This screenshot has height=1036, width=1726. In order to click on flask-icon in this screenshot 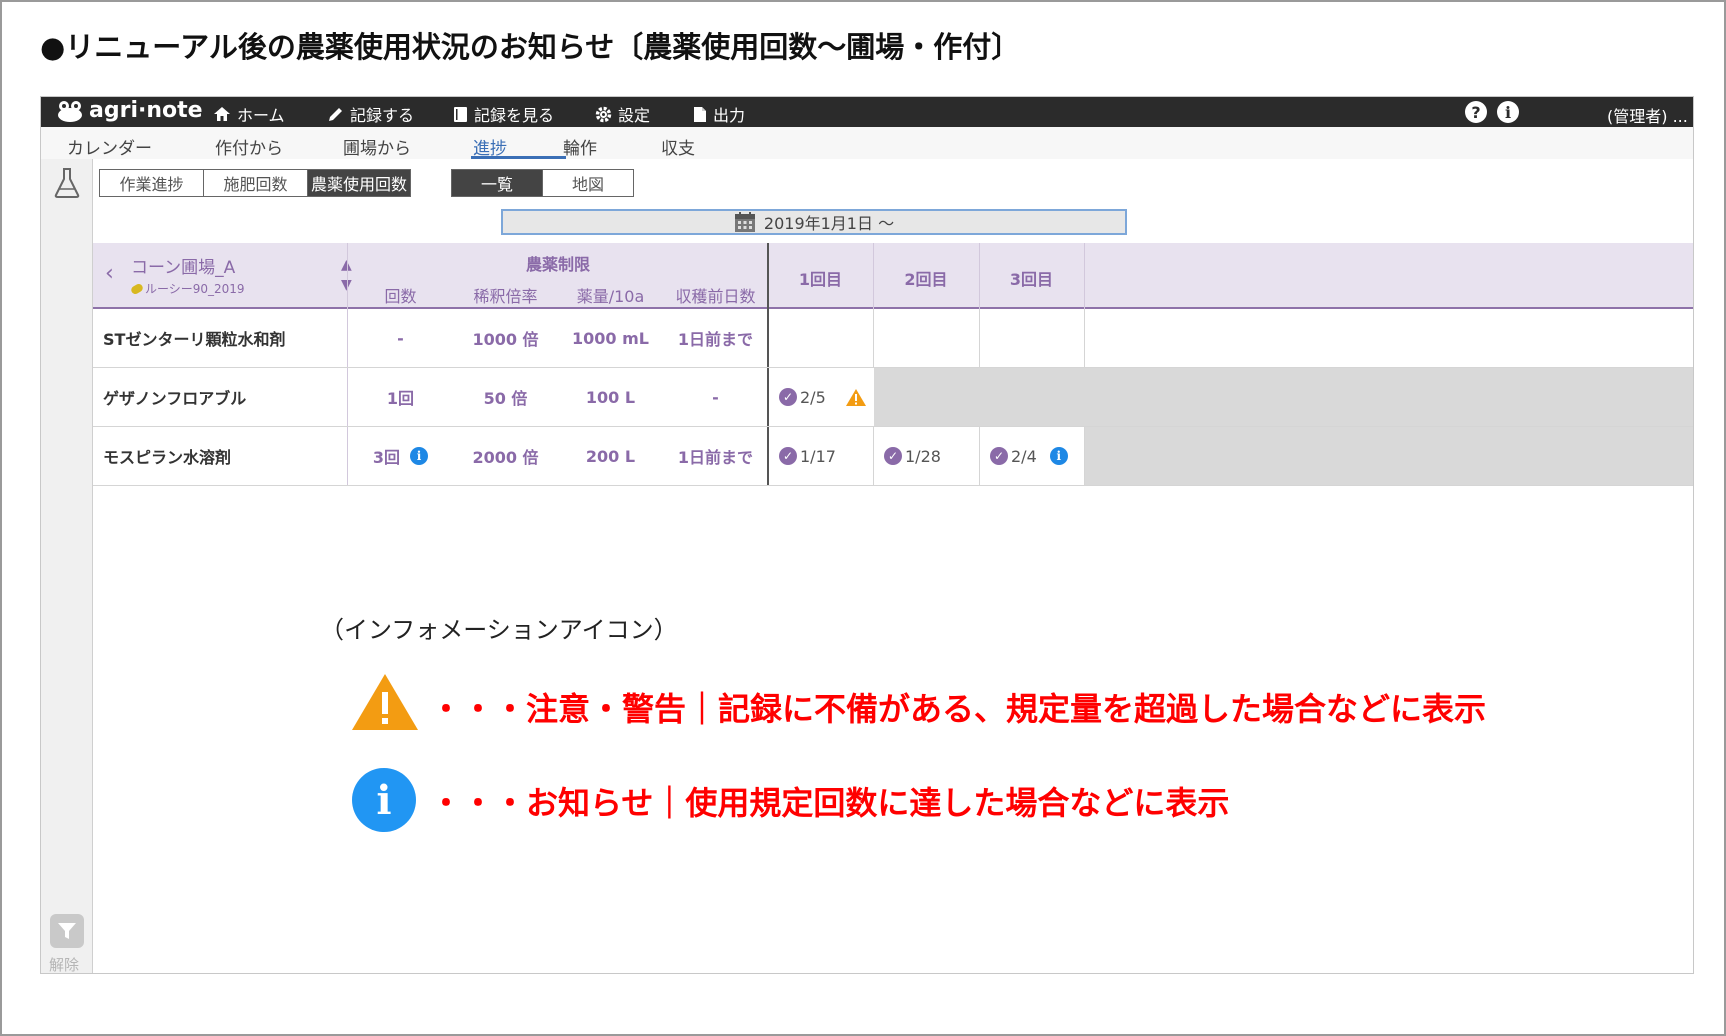, I will do `click(67, 183)`.